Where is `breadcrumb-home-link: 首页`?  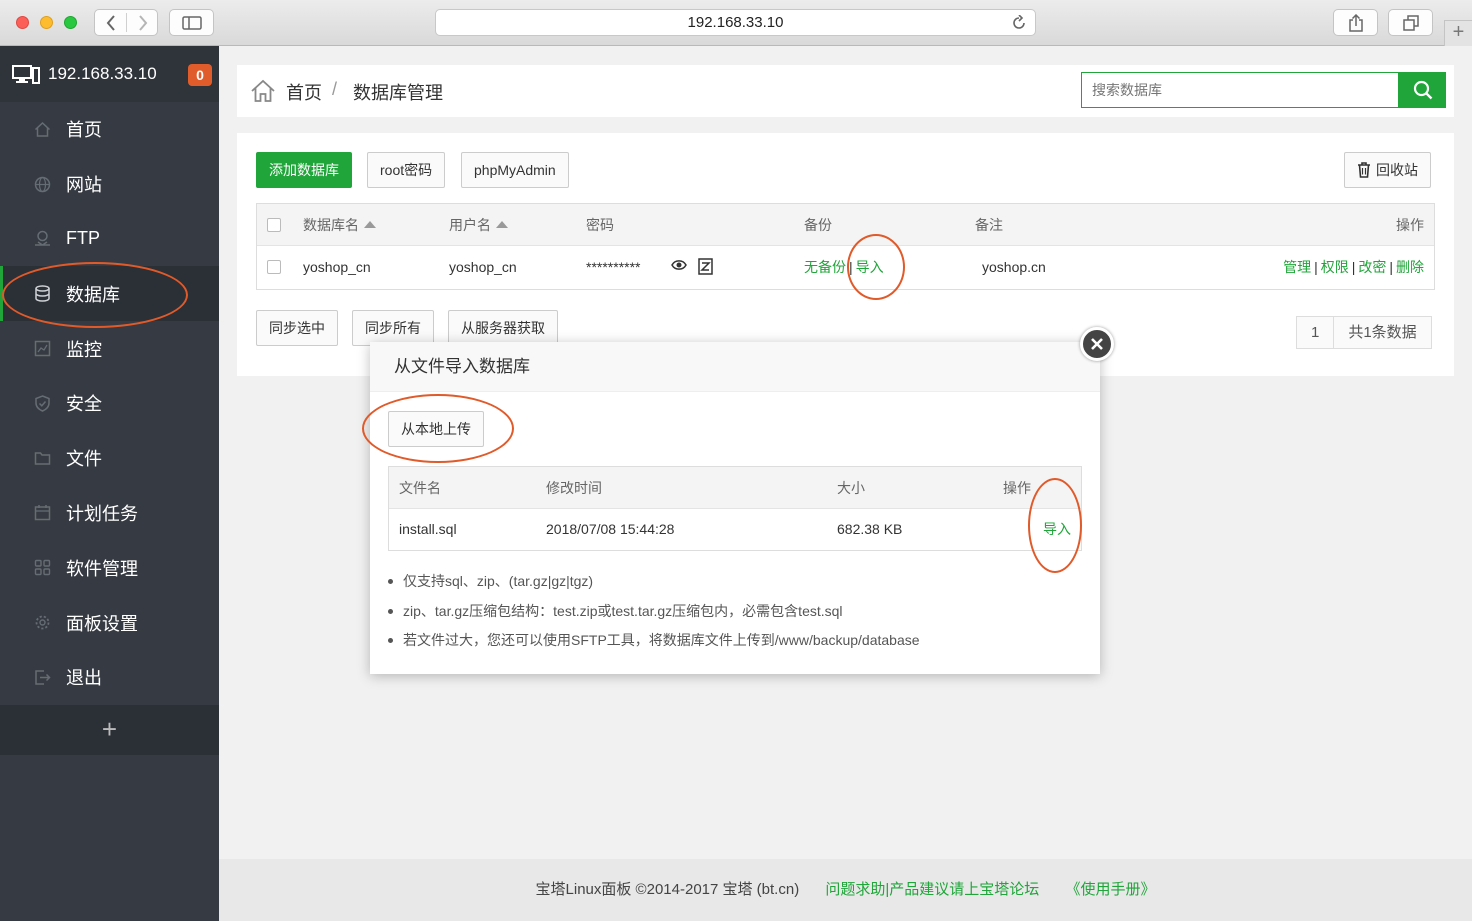 breadcrumb-home-link: 首页 is located at coordinates (304, 92).